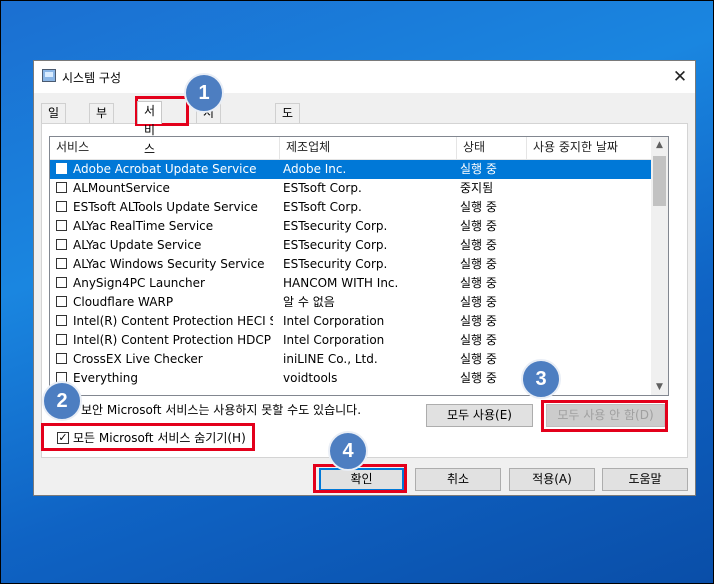 The height and width of the screenshot is (584, 714). What do you see at coordinates (165, 207) in the screenshot?
I see `service-name: ESTsoft ALTools Update Service` at bounding box center [165, 207].